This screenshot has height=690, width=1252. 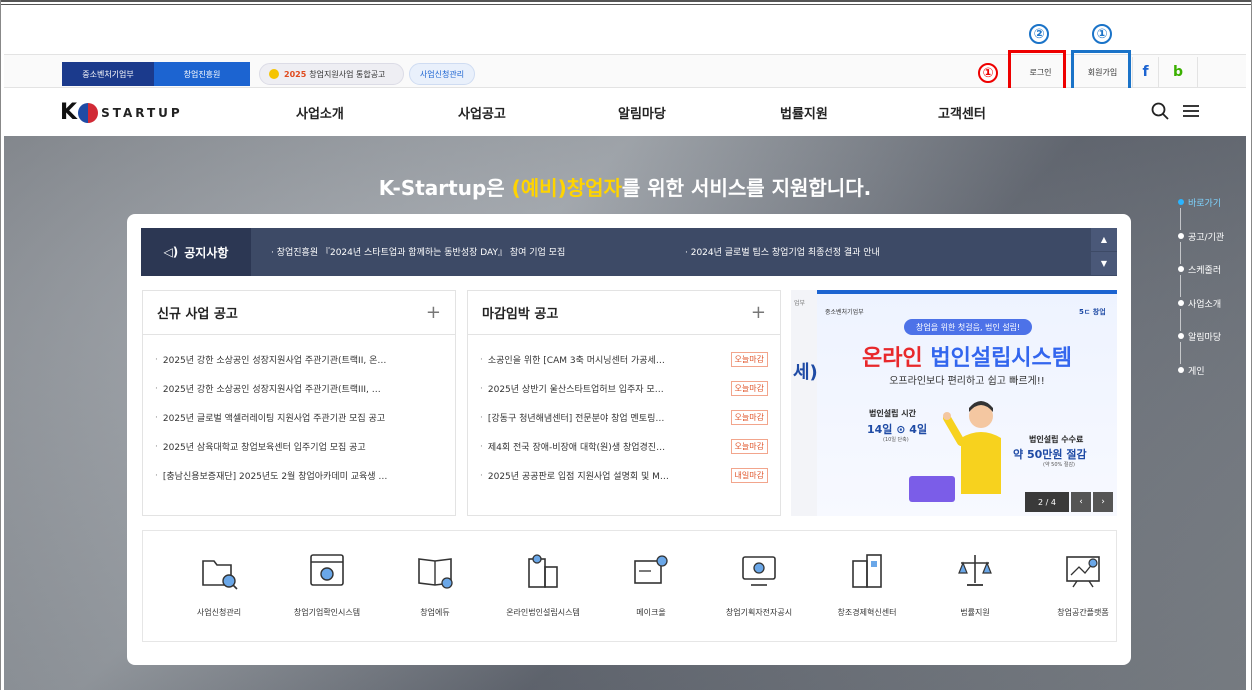 What do you see at coordinates (327, 570) in the screenshot?
I see `window-check-icon` at bounding box center [327, 570].